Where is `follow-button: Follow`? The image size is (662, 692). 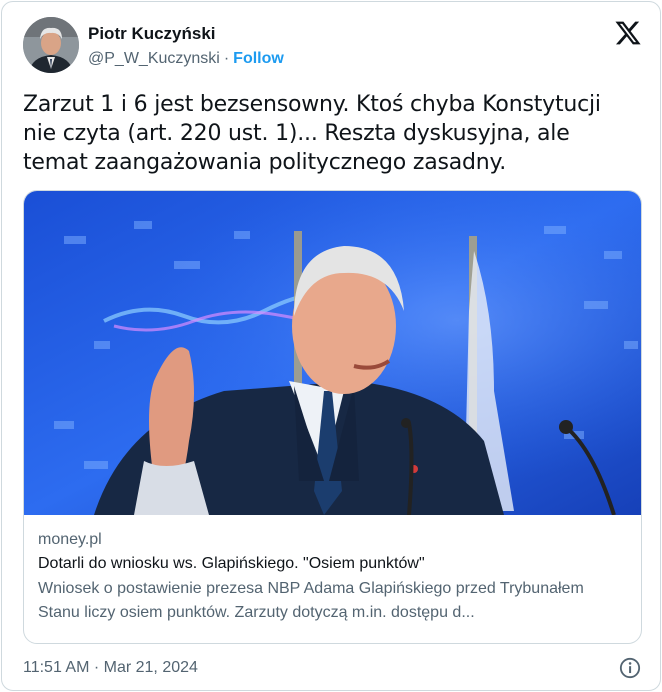
follow-button: Follow is located at coordinates (258, 58).